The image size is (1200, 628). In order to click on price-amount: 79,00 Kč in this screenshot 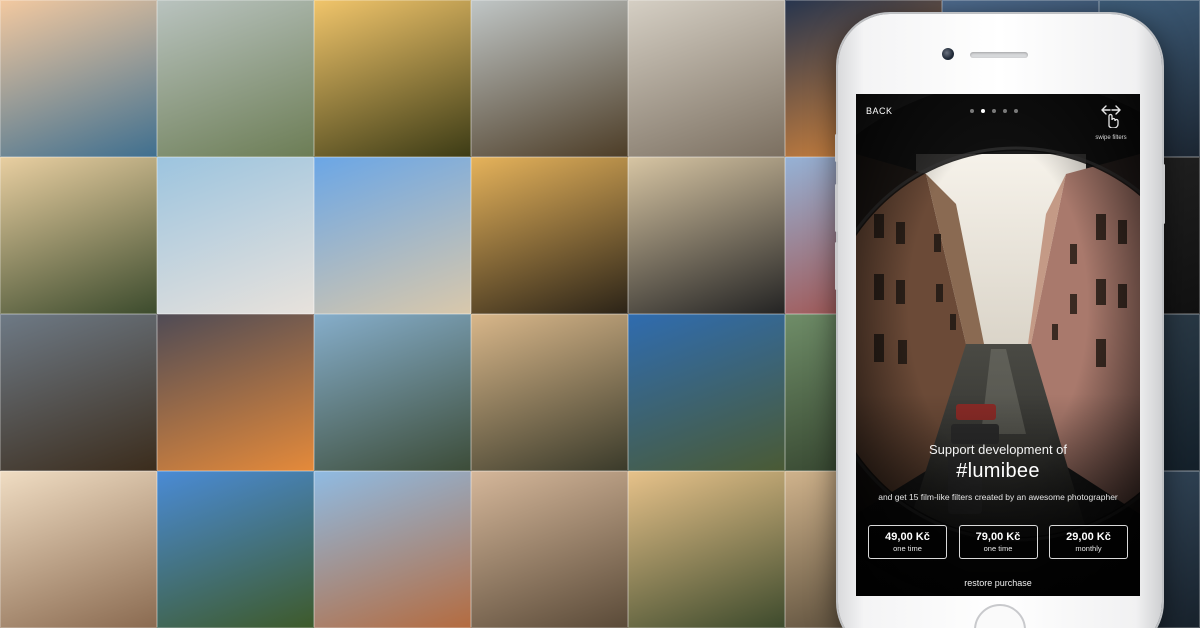, I will do `click(998, 537)`.